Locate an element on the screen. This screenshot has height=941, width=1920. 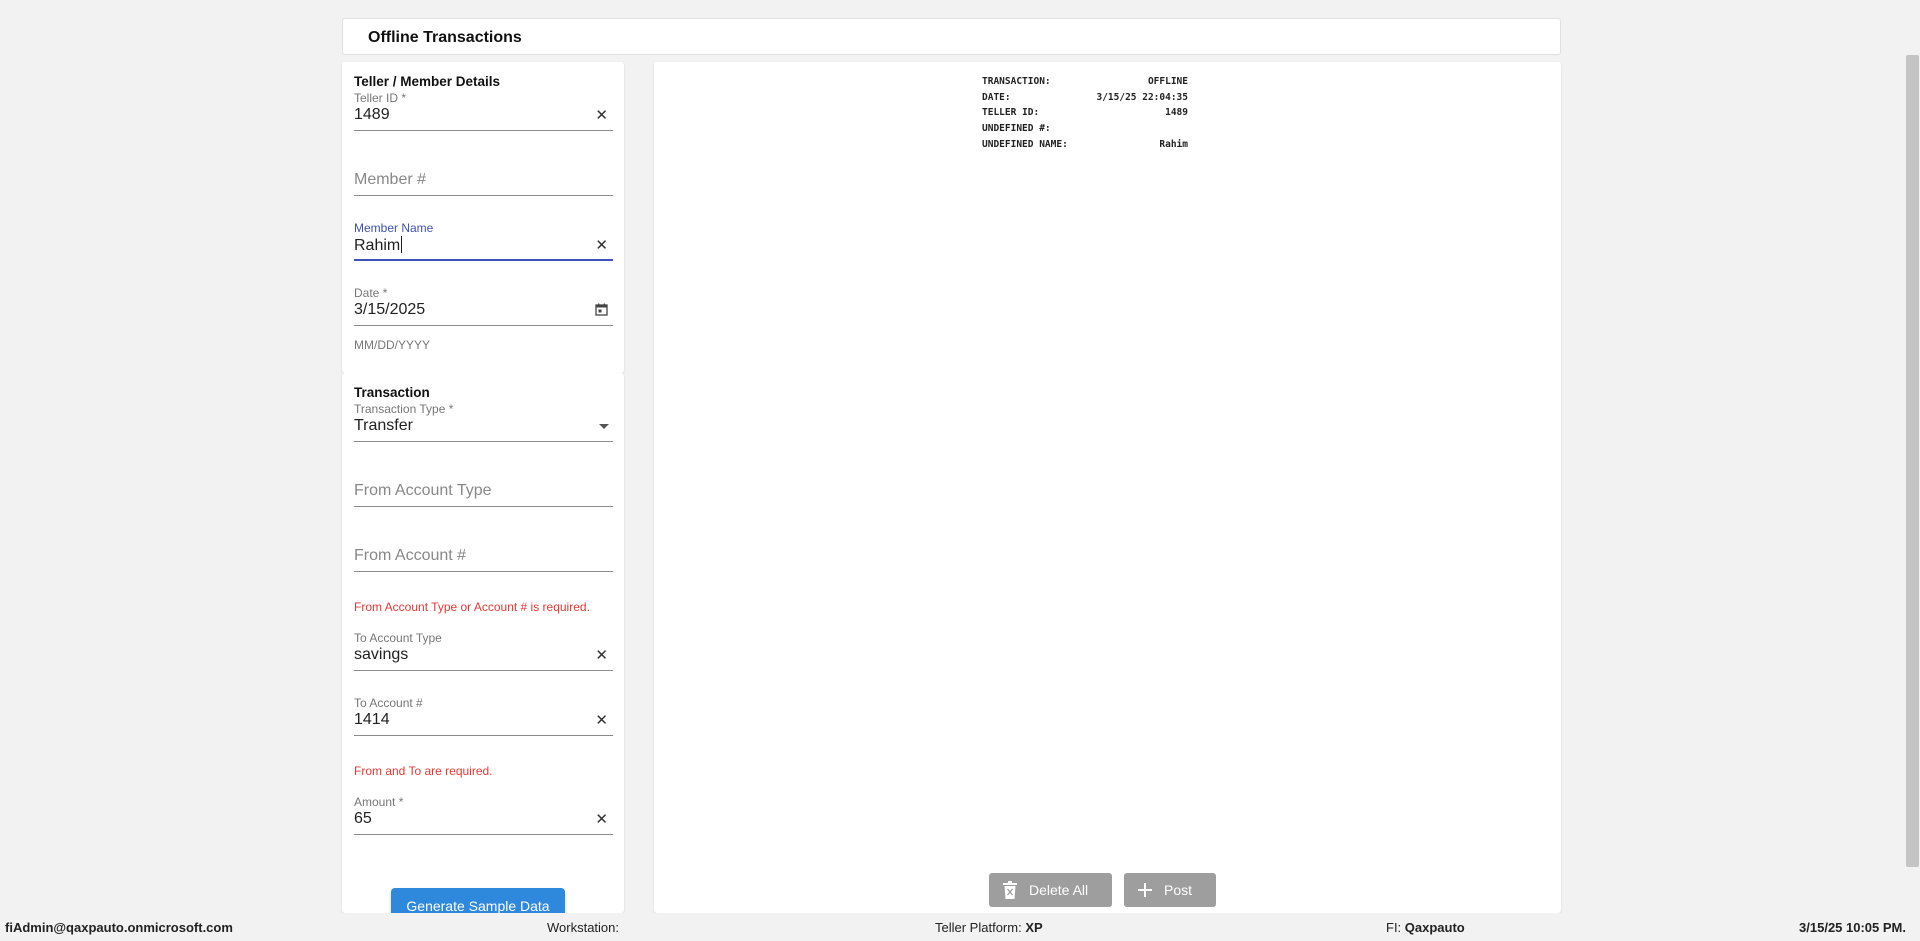
post-label: Post is located at coordinates (1178, 890).